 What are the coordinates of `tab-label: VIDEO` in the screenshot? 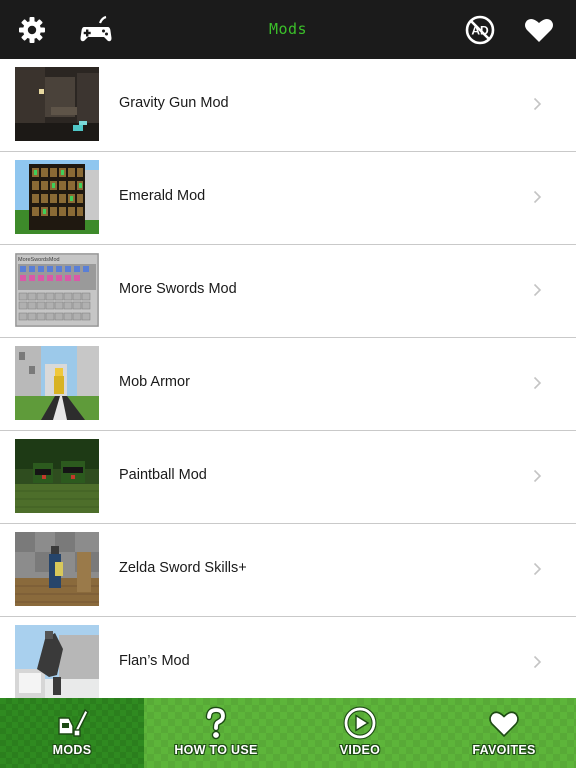 It's located at (360, 750).